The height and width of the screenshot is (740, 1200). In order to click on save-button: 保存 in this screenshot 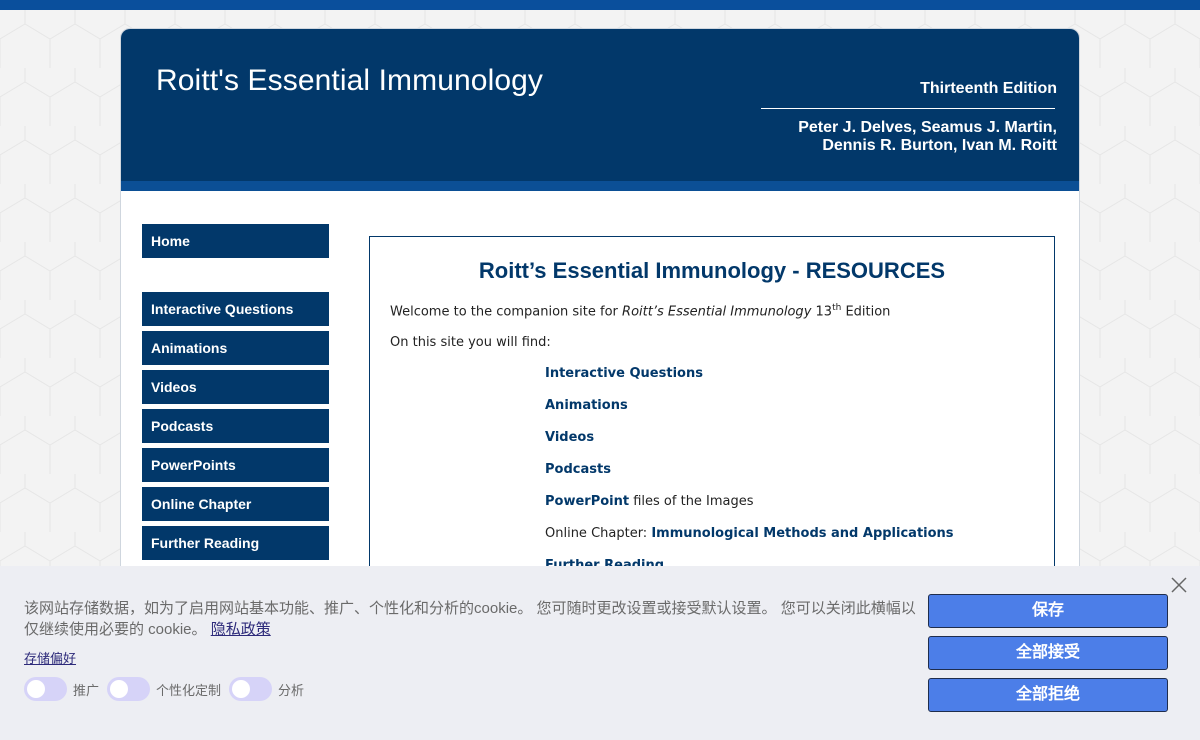, I will do `click(1048, 611)`.